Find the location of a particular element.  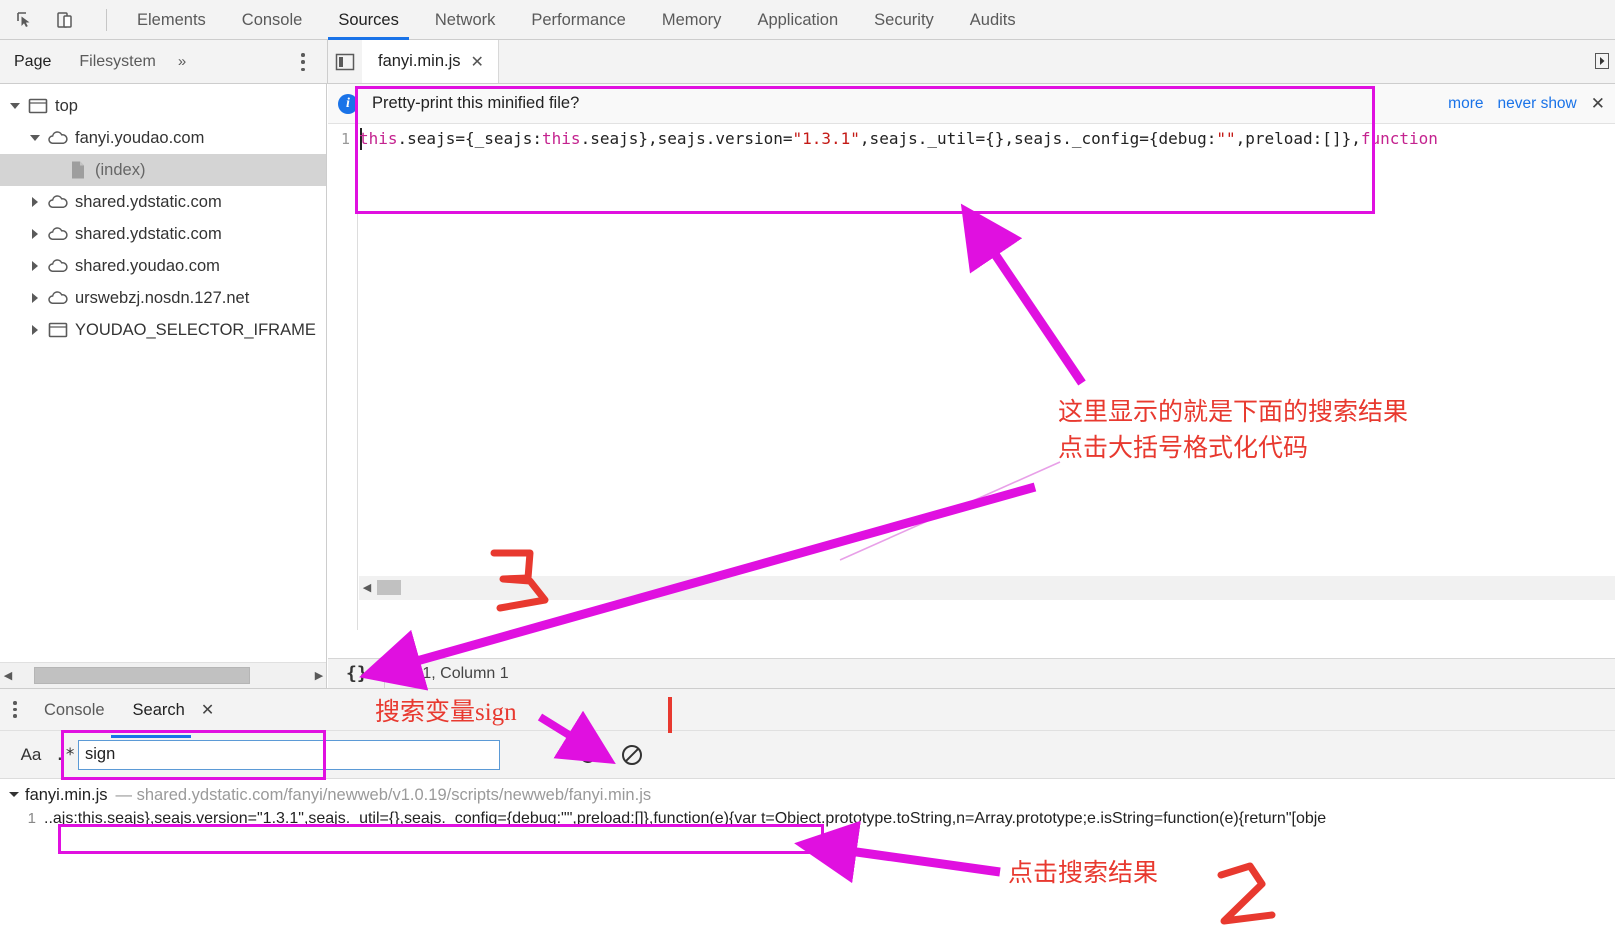

tree-item-top: top is located at coordinates (163, 106).